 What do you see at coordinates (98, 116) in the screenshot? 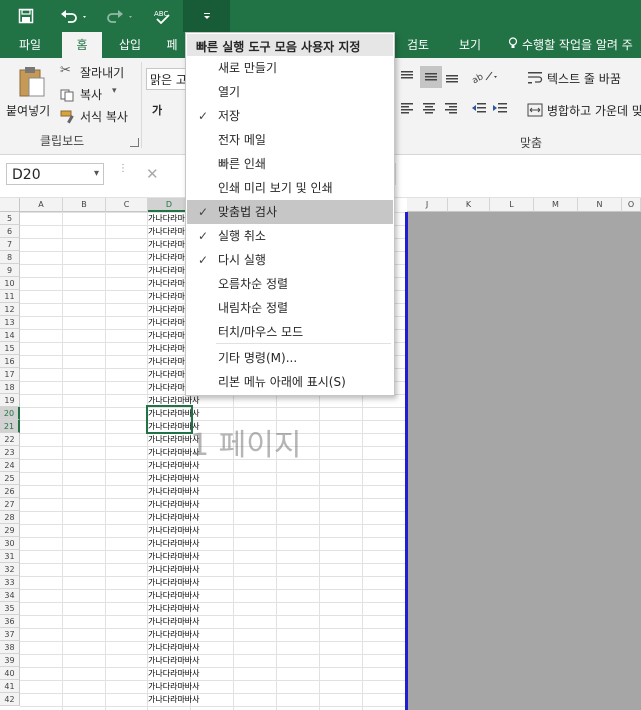
I see `format-painter-button: 서식 복사` at bounding box center [98, 116].